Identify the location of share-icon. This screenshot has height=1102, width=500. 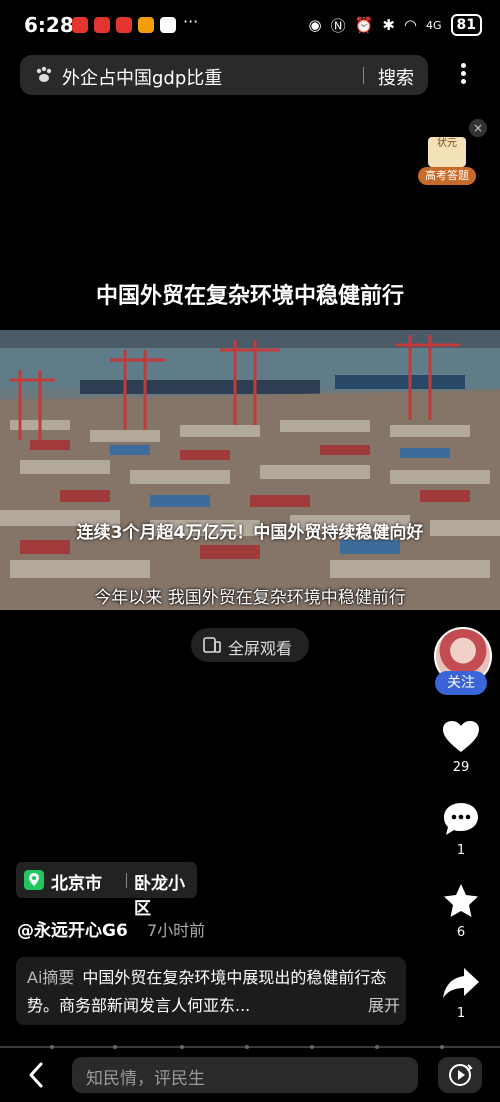
(461, 983).